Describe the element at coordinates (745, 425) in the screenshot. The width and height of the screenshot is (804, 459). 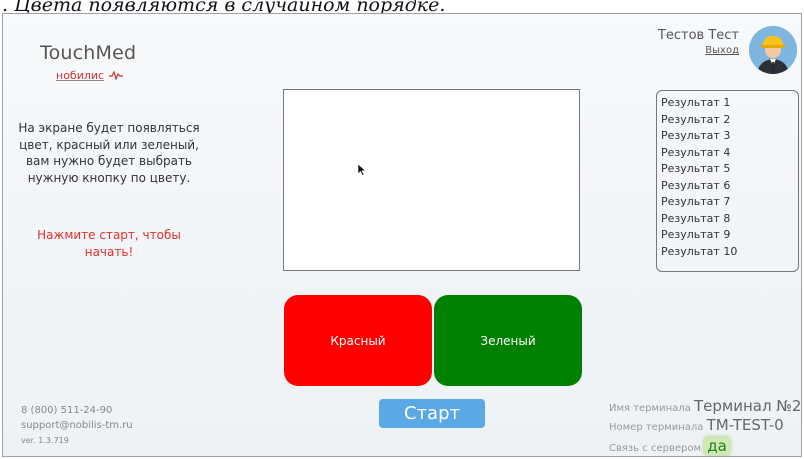
I see `terminal-number-value: TM-TEST-0` at that location.